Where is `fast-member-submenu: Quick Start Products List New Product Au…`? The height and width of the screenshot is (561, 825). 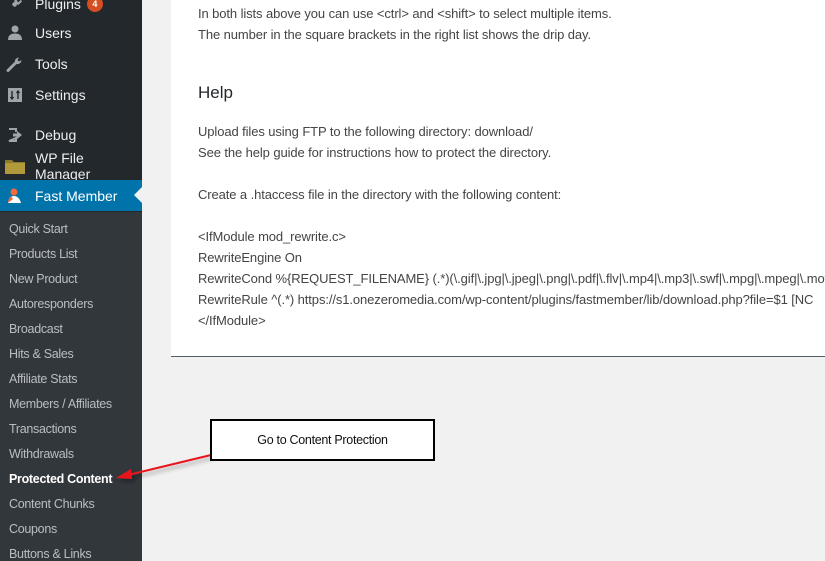
fast-member-submenu: Quick Start Products List New Product Au… is located at coordinates (71, 386).